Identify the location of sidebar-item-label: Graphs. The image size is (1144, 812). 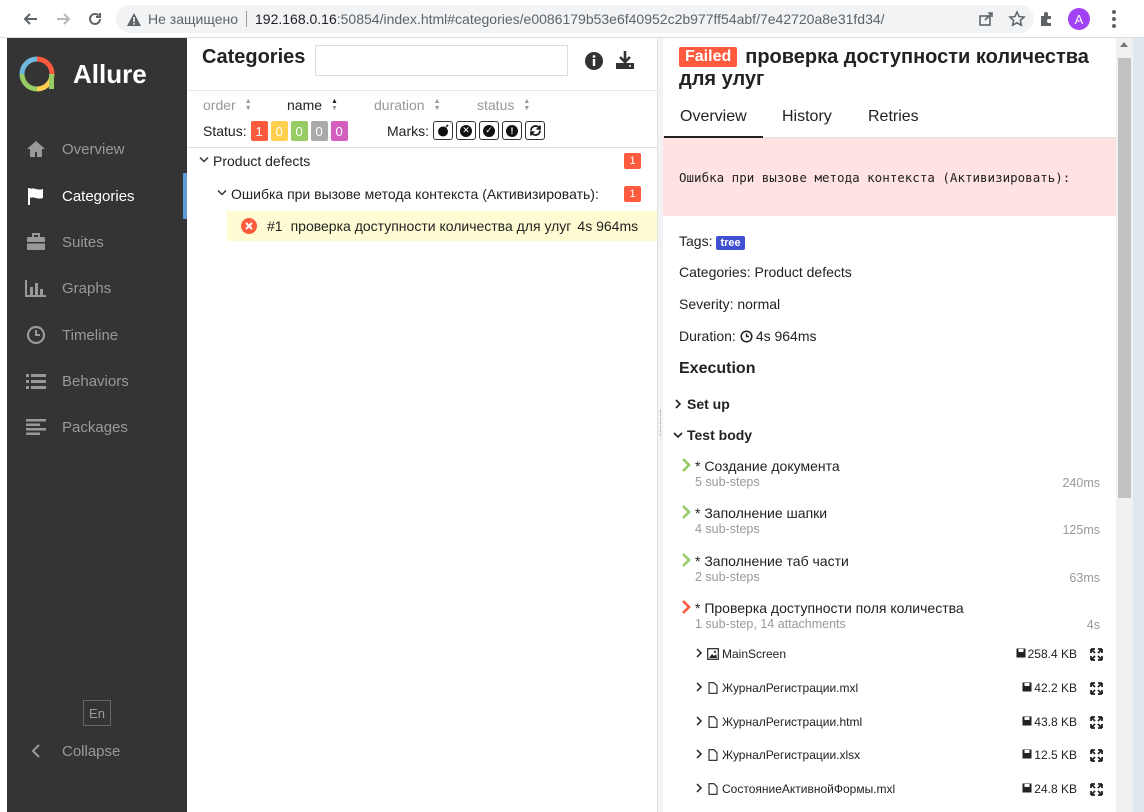
(87, 288).